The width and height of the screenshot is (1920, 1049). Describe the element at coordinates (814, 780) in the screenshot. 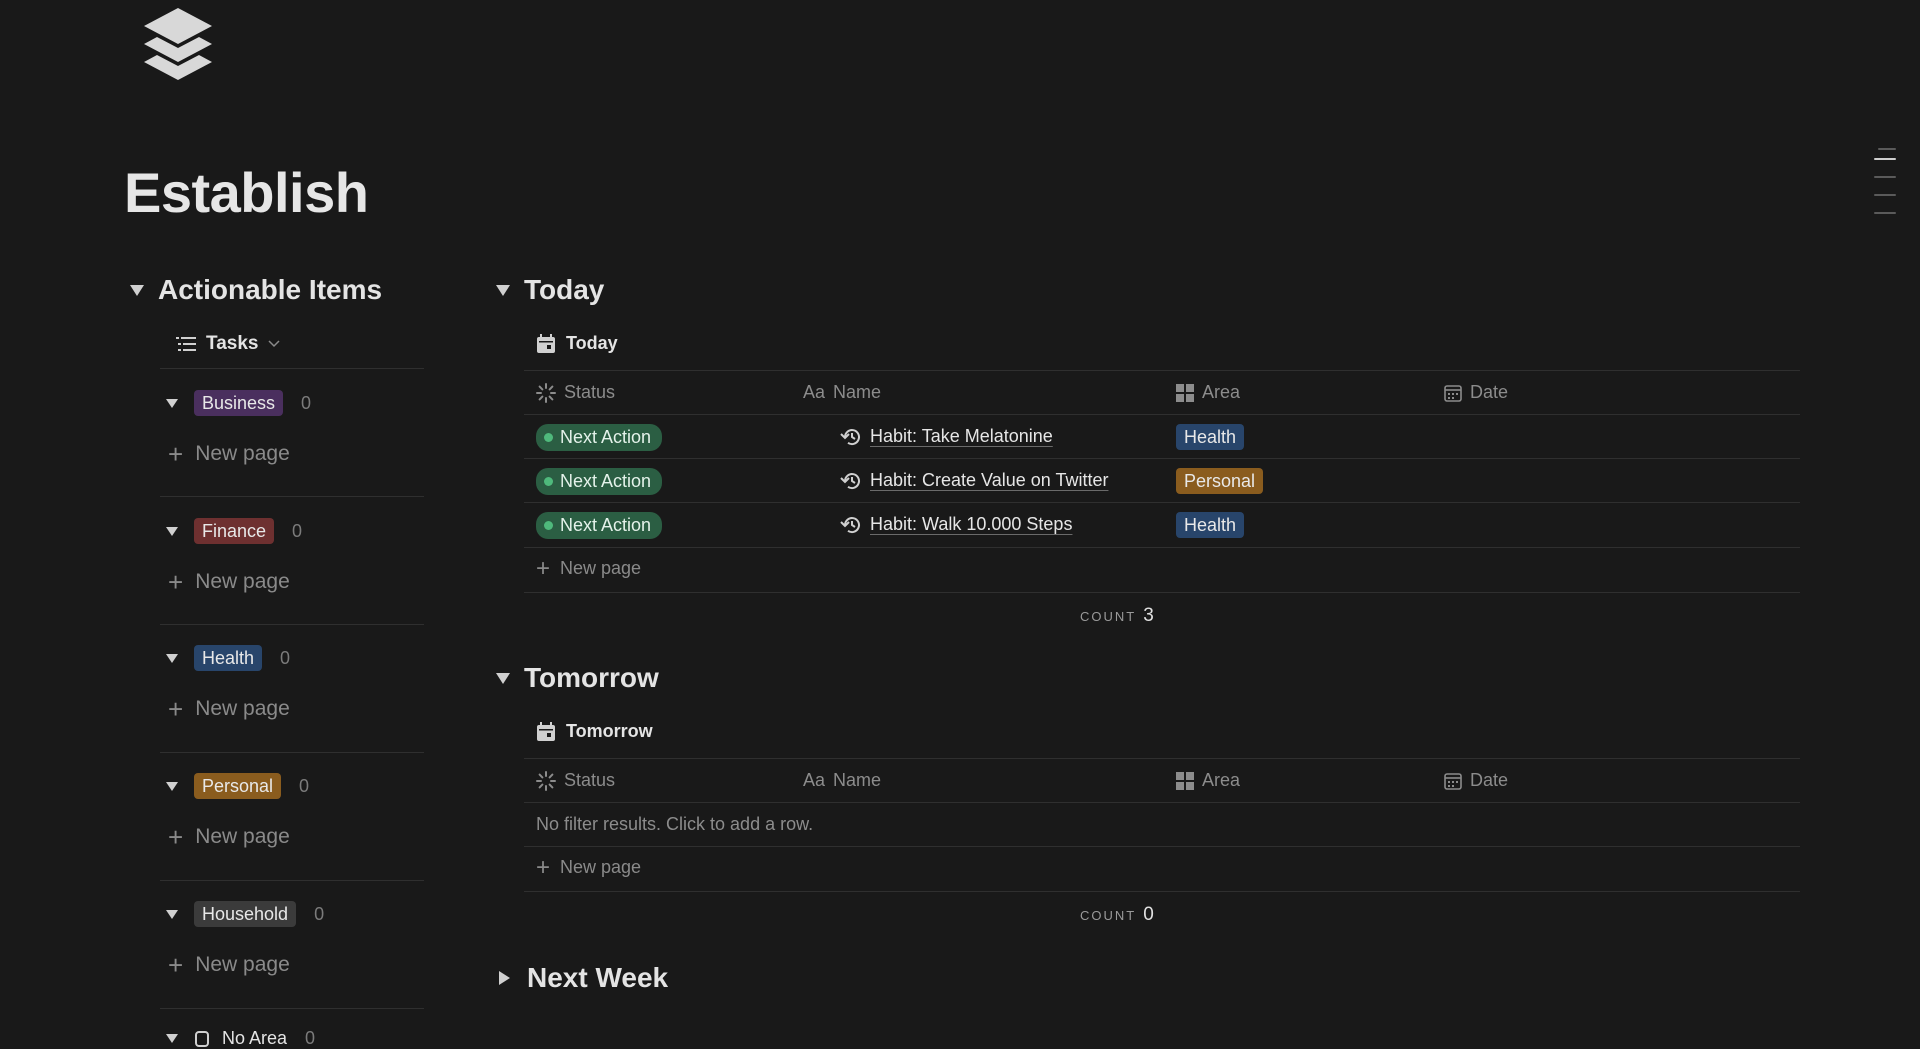

I see `text-type-icon: Aa` at that location.